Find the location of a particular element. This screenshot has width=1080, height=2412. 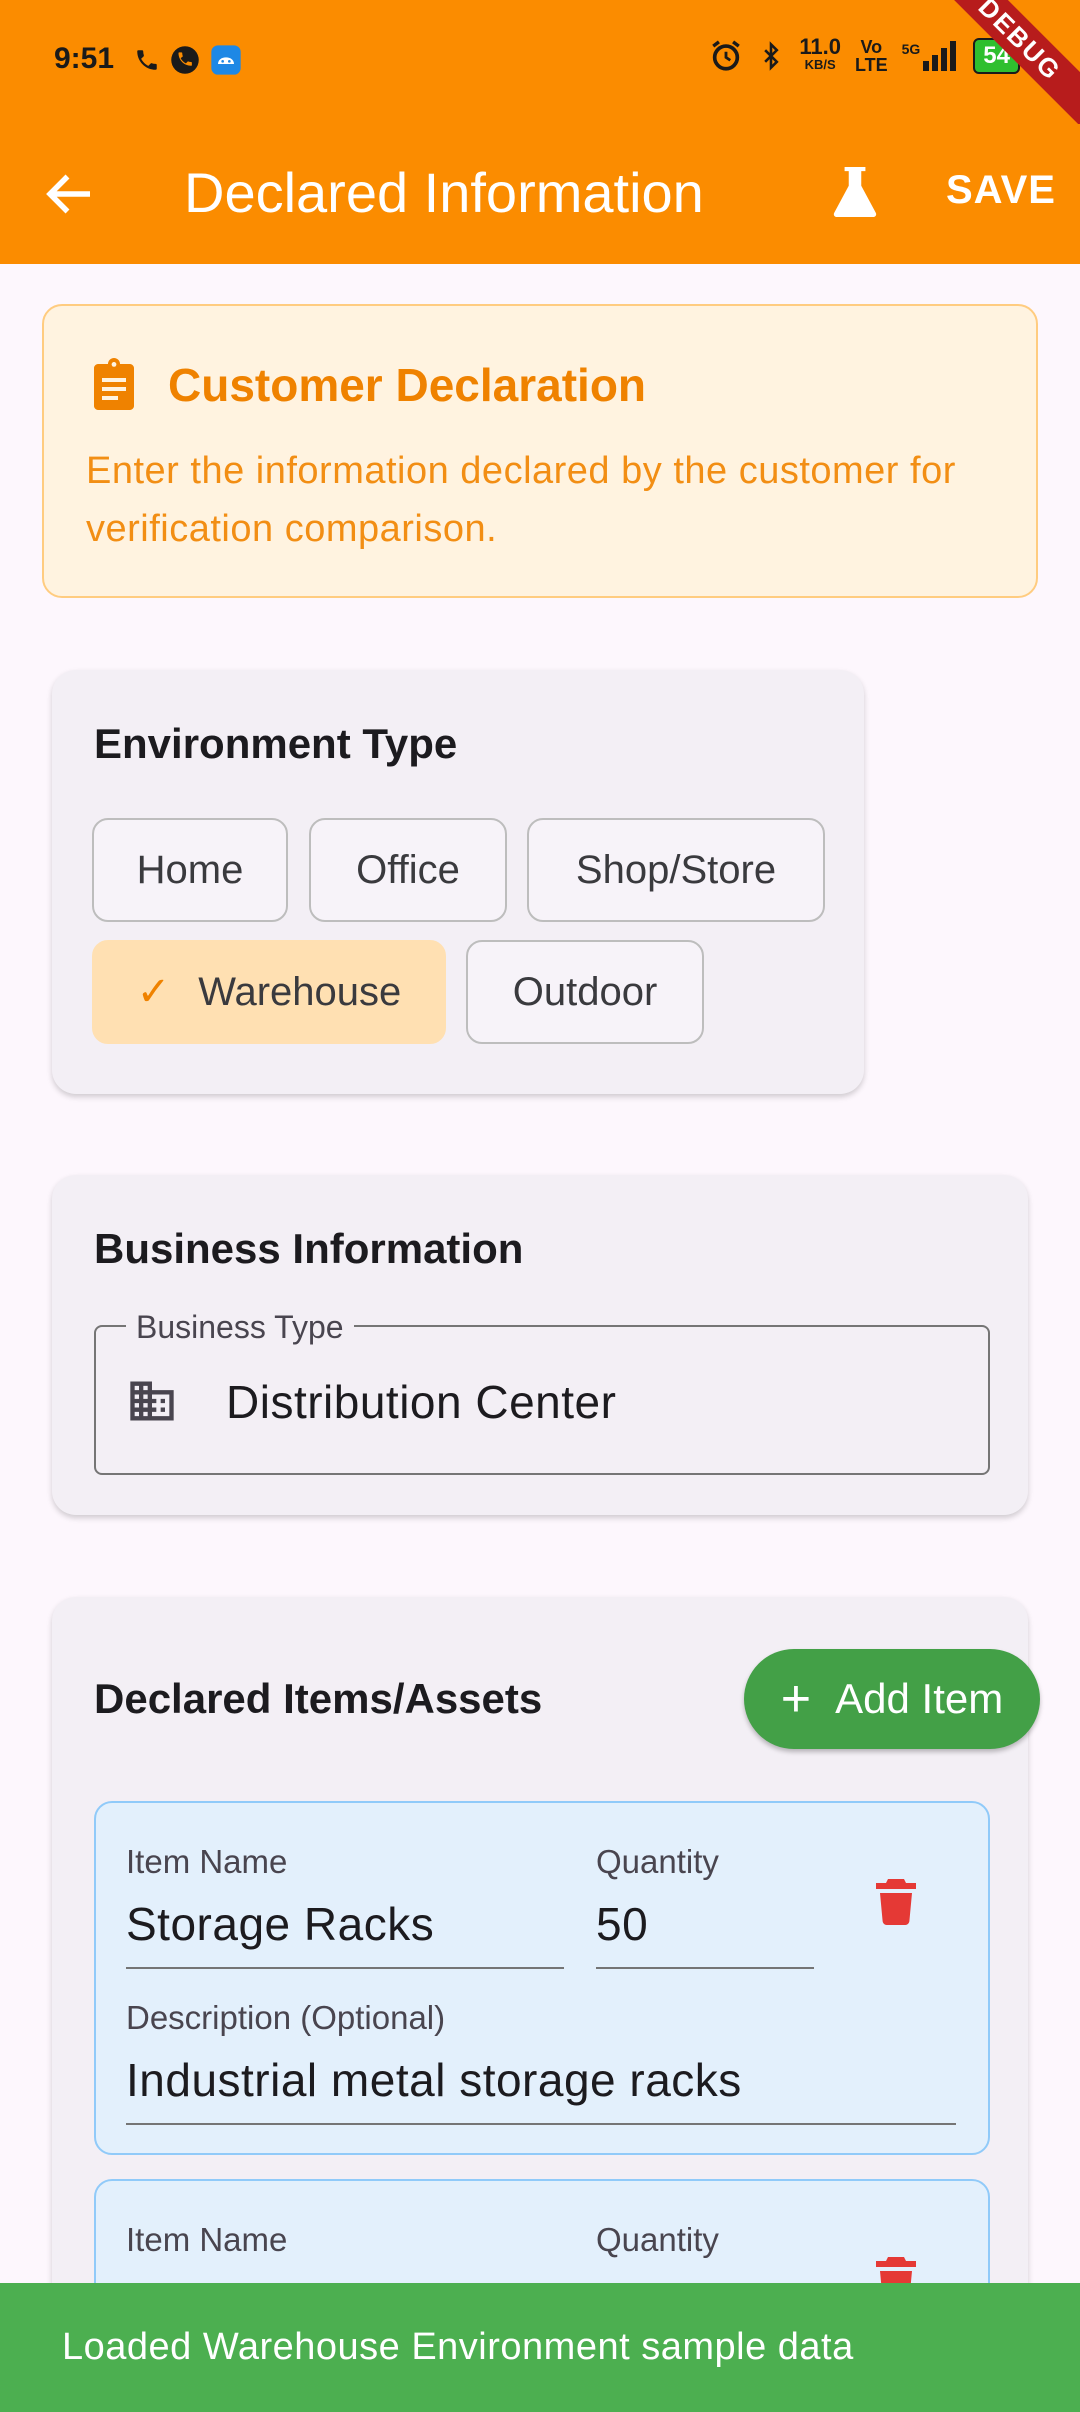

banner-title: Customer Declaration is located at coordinates (407, 385).